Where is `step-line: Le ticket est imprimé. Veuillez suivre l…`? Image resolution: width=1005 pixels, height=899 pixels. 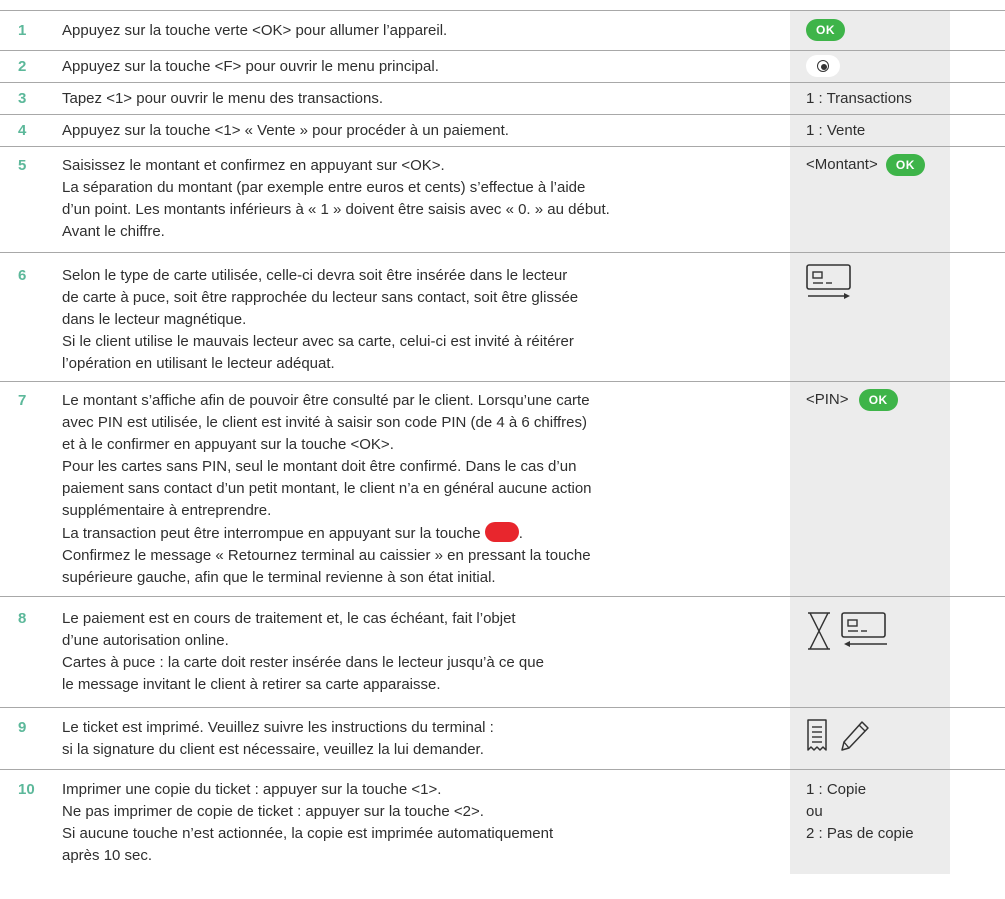 step-line: Le ticket est imprimé. Veuillez suivre l… is located at coordinates (278, 727).